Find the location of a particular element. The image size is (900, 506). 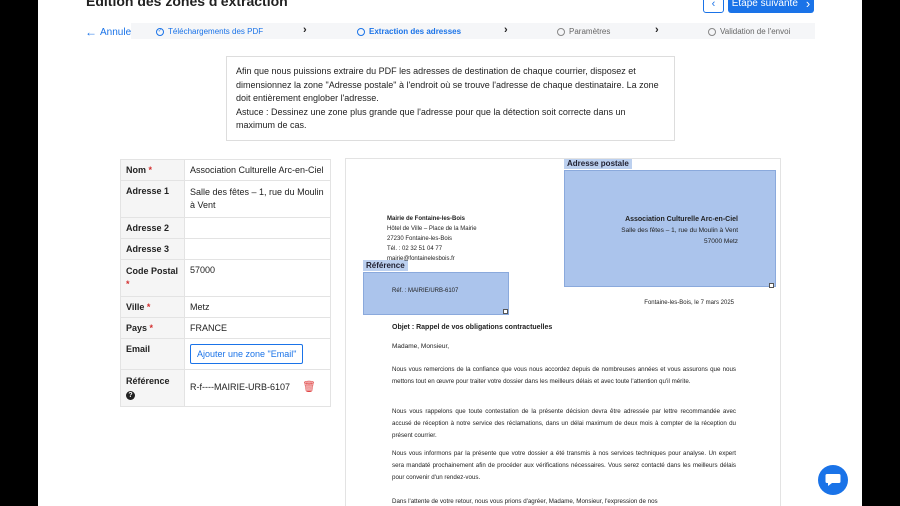

reference-line: Réf. : MAIRIE/URB-6107 is located at coordinates (425, 291).